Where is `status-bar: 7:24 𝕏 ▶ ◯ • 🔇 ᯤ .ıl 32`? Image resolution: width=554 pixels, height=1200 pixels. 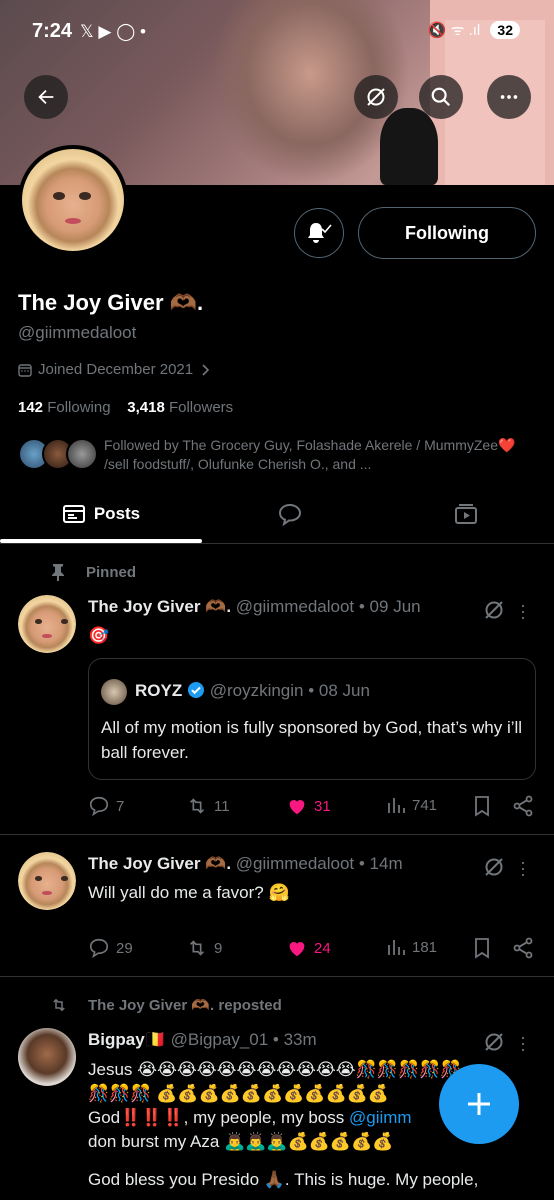
status-bar: 7:24 𝕏 ▶ ◯ • 🔇 ᯤ .ıl 32 is located at coordinates (277, 32).